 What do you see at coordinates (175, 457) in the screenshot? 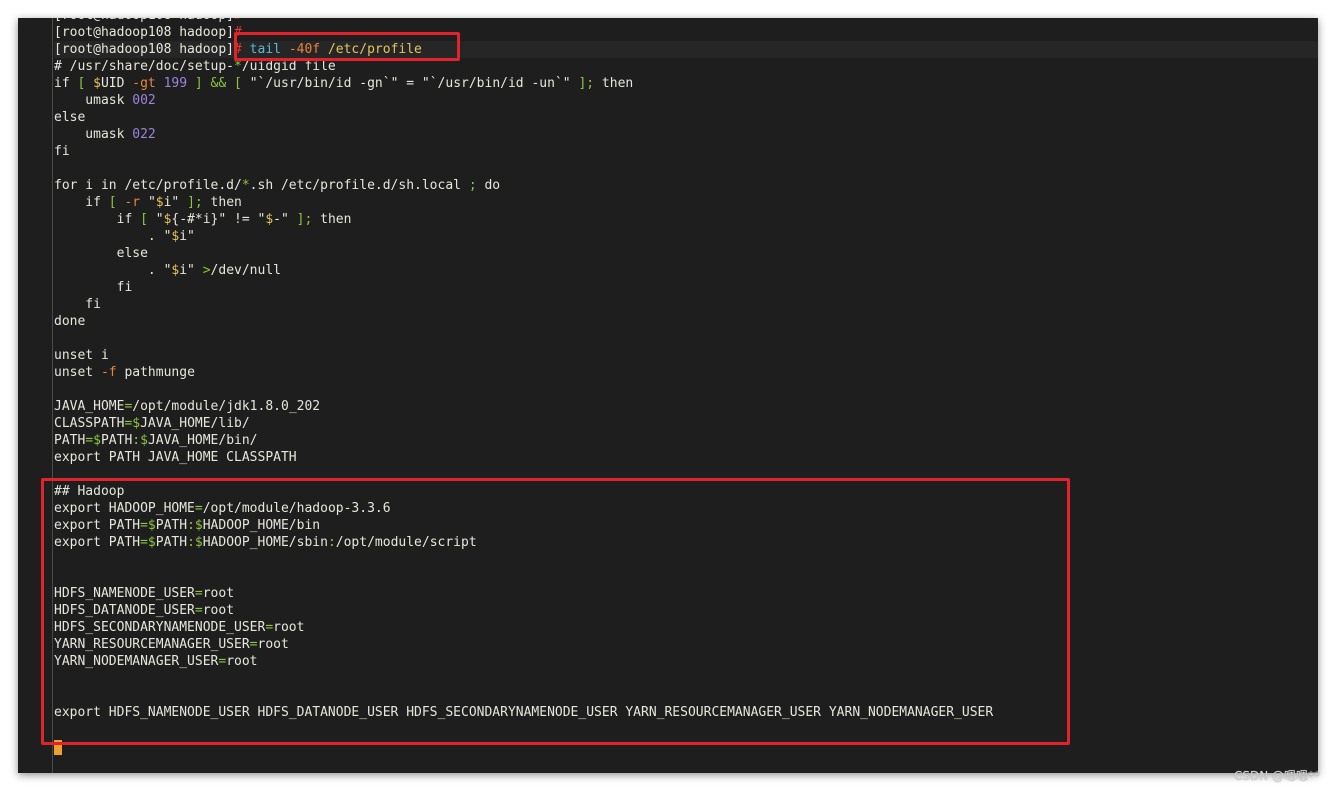
I see `terminal-token: export PATH JAVA_HOME CLASSPATH` at bounding box center [175, 457].